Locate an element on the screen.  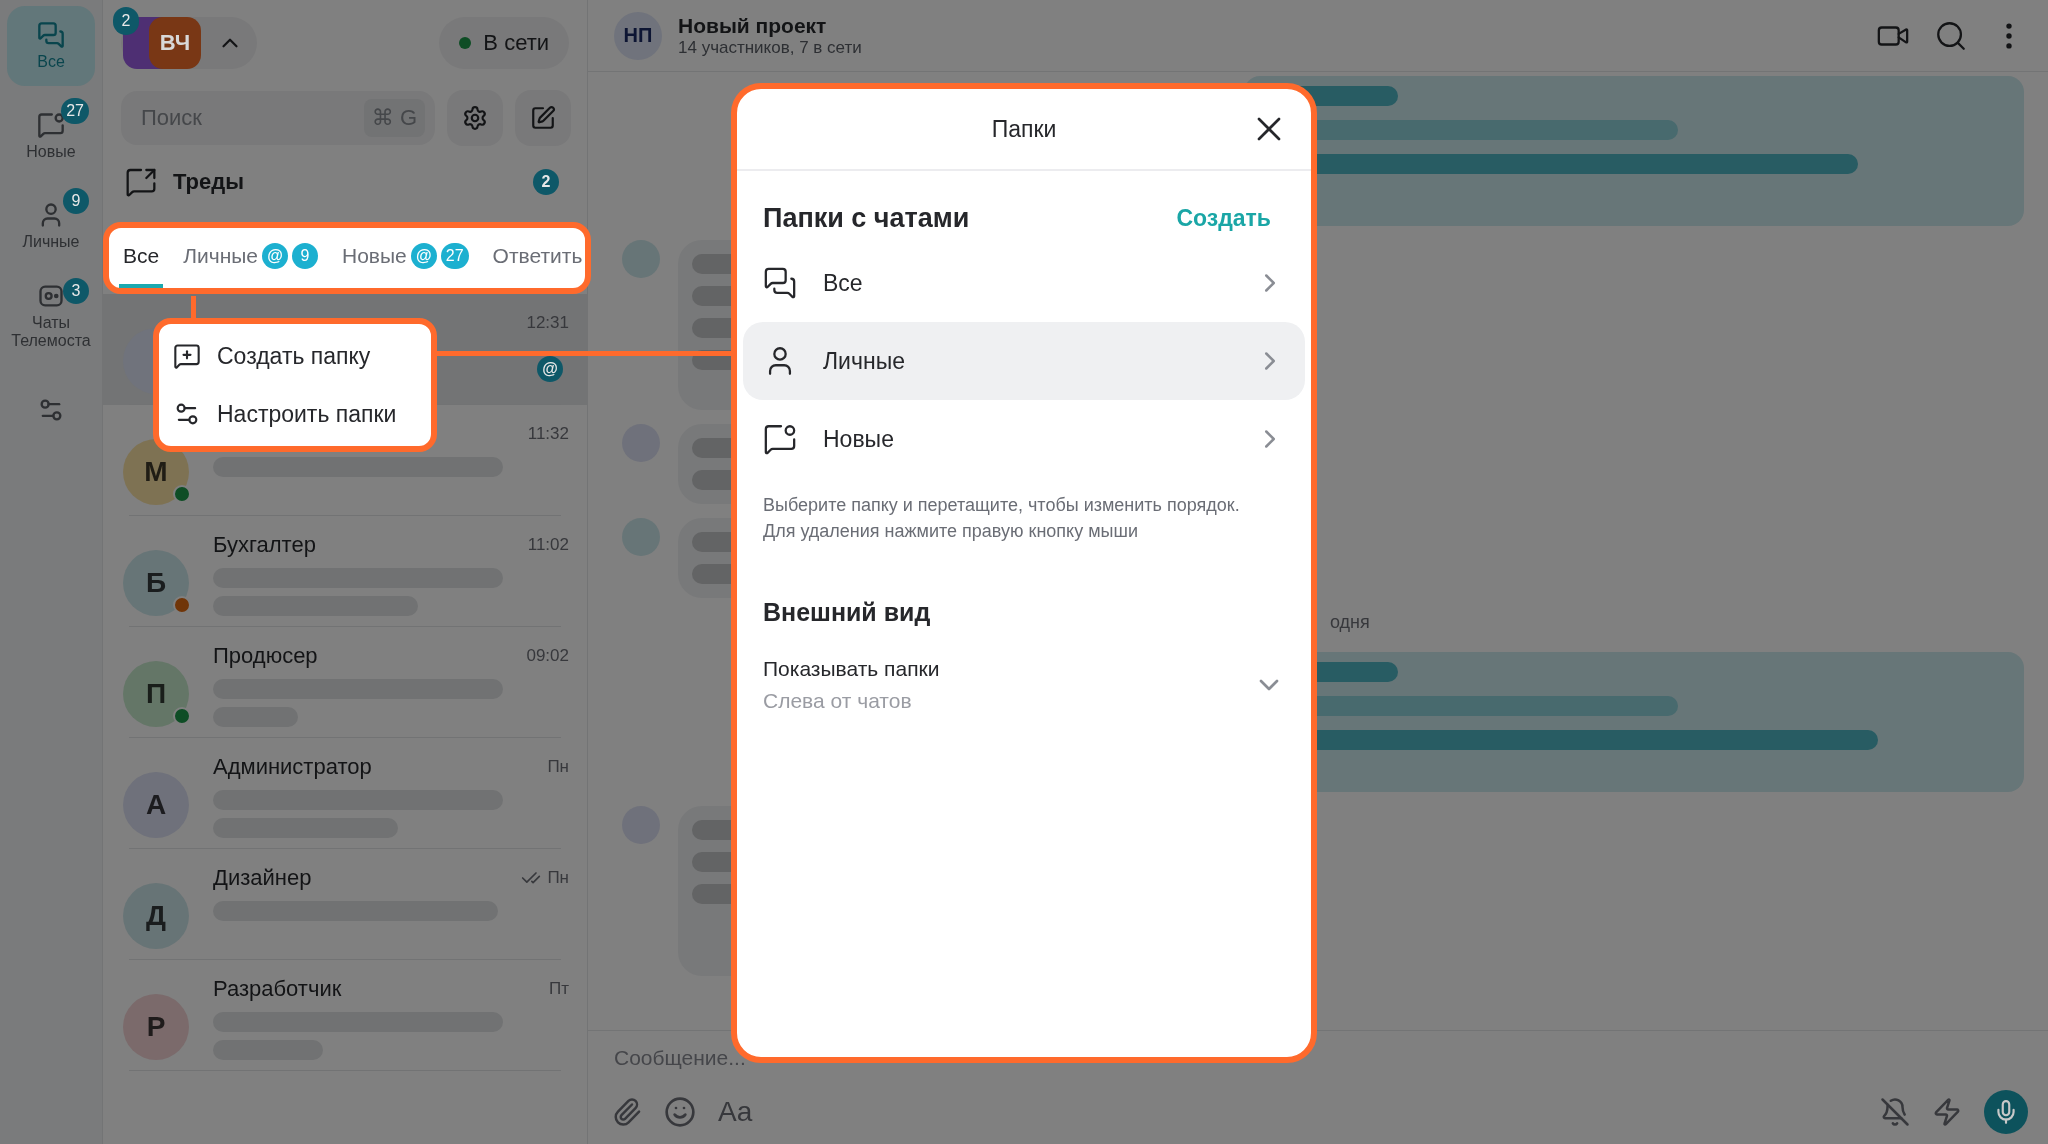
sidebar-label: Все is located at coordinates (51, 62).